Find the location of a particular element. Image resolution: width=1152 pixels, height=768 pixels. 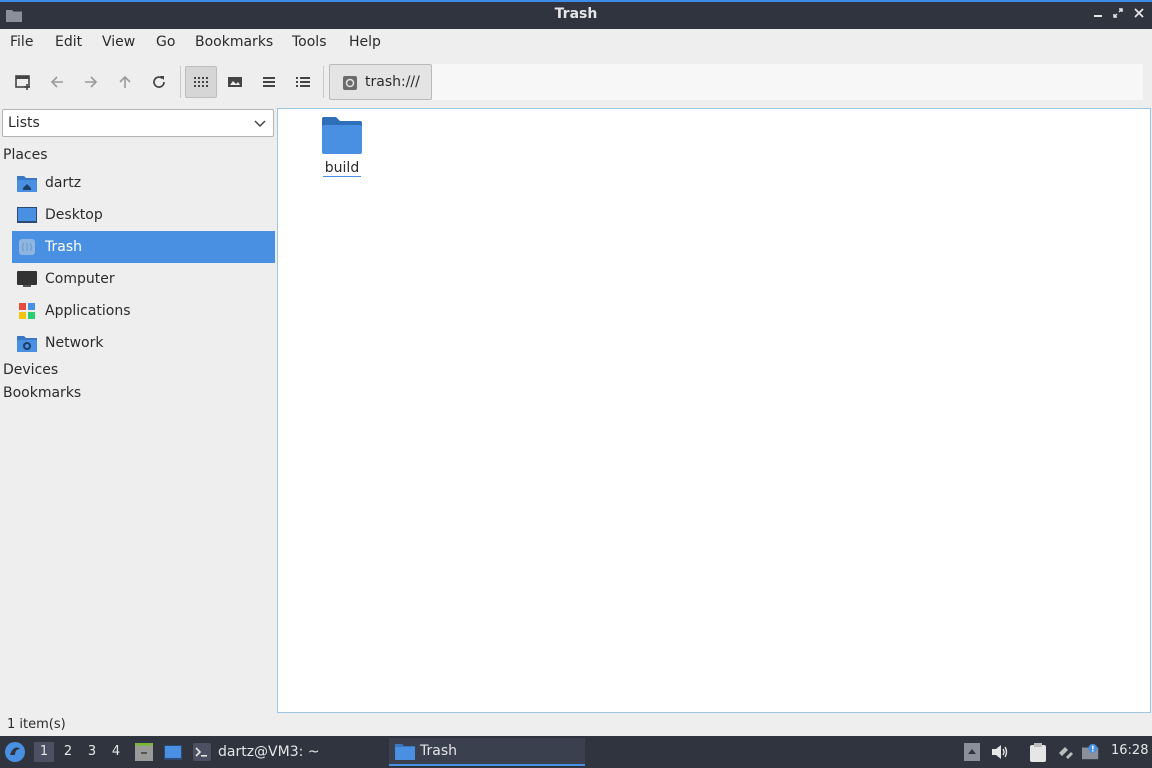

thumbnail-view-button is located at coordinates (235, 82).